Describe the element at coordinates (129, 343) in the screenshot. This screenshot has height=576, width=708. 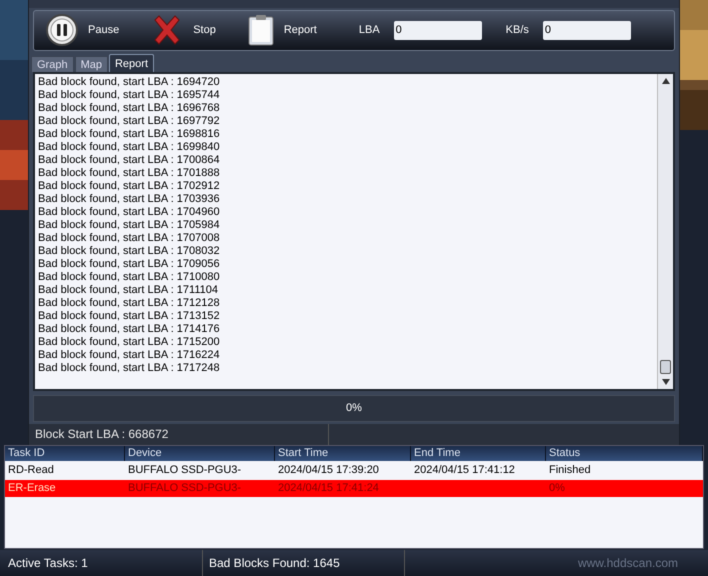
I see `report-line: Bad block found, start LBA : 1715200` at that location.